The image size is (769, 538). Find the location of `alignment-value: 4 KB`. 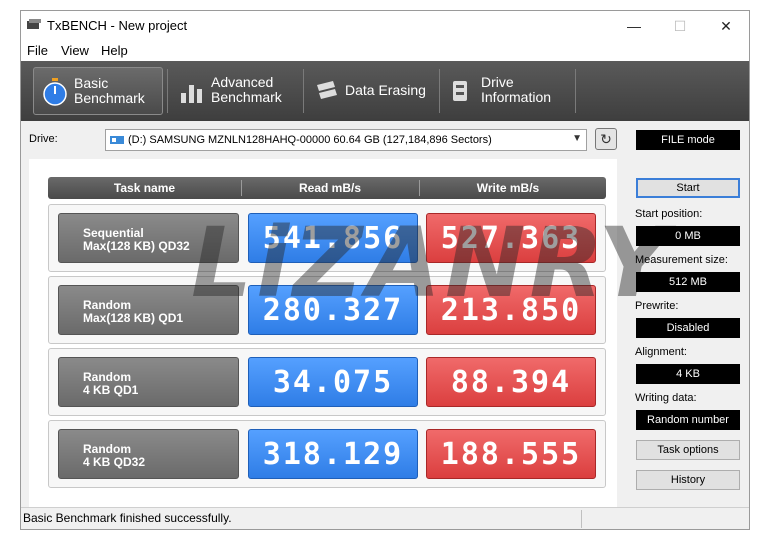

alignment-value: 4 KB is located at coordinates (688, 374).